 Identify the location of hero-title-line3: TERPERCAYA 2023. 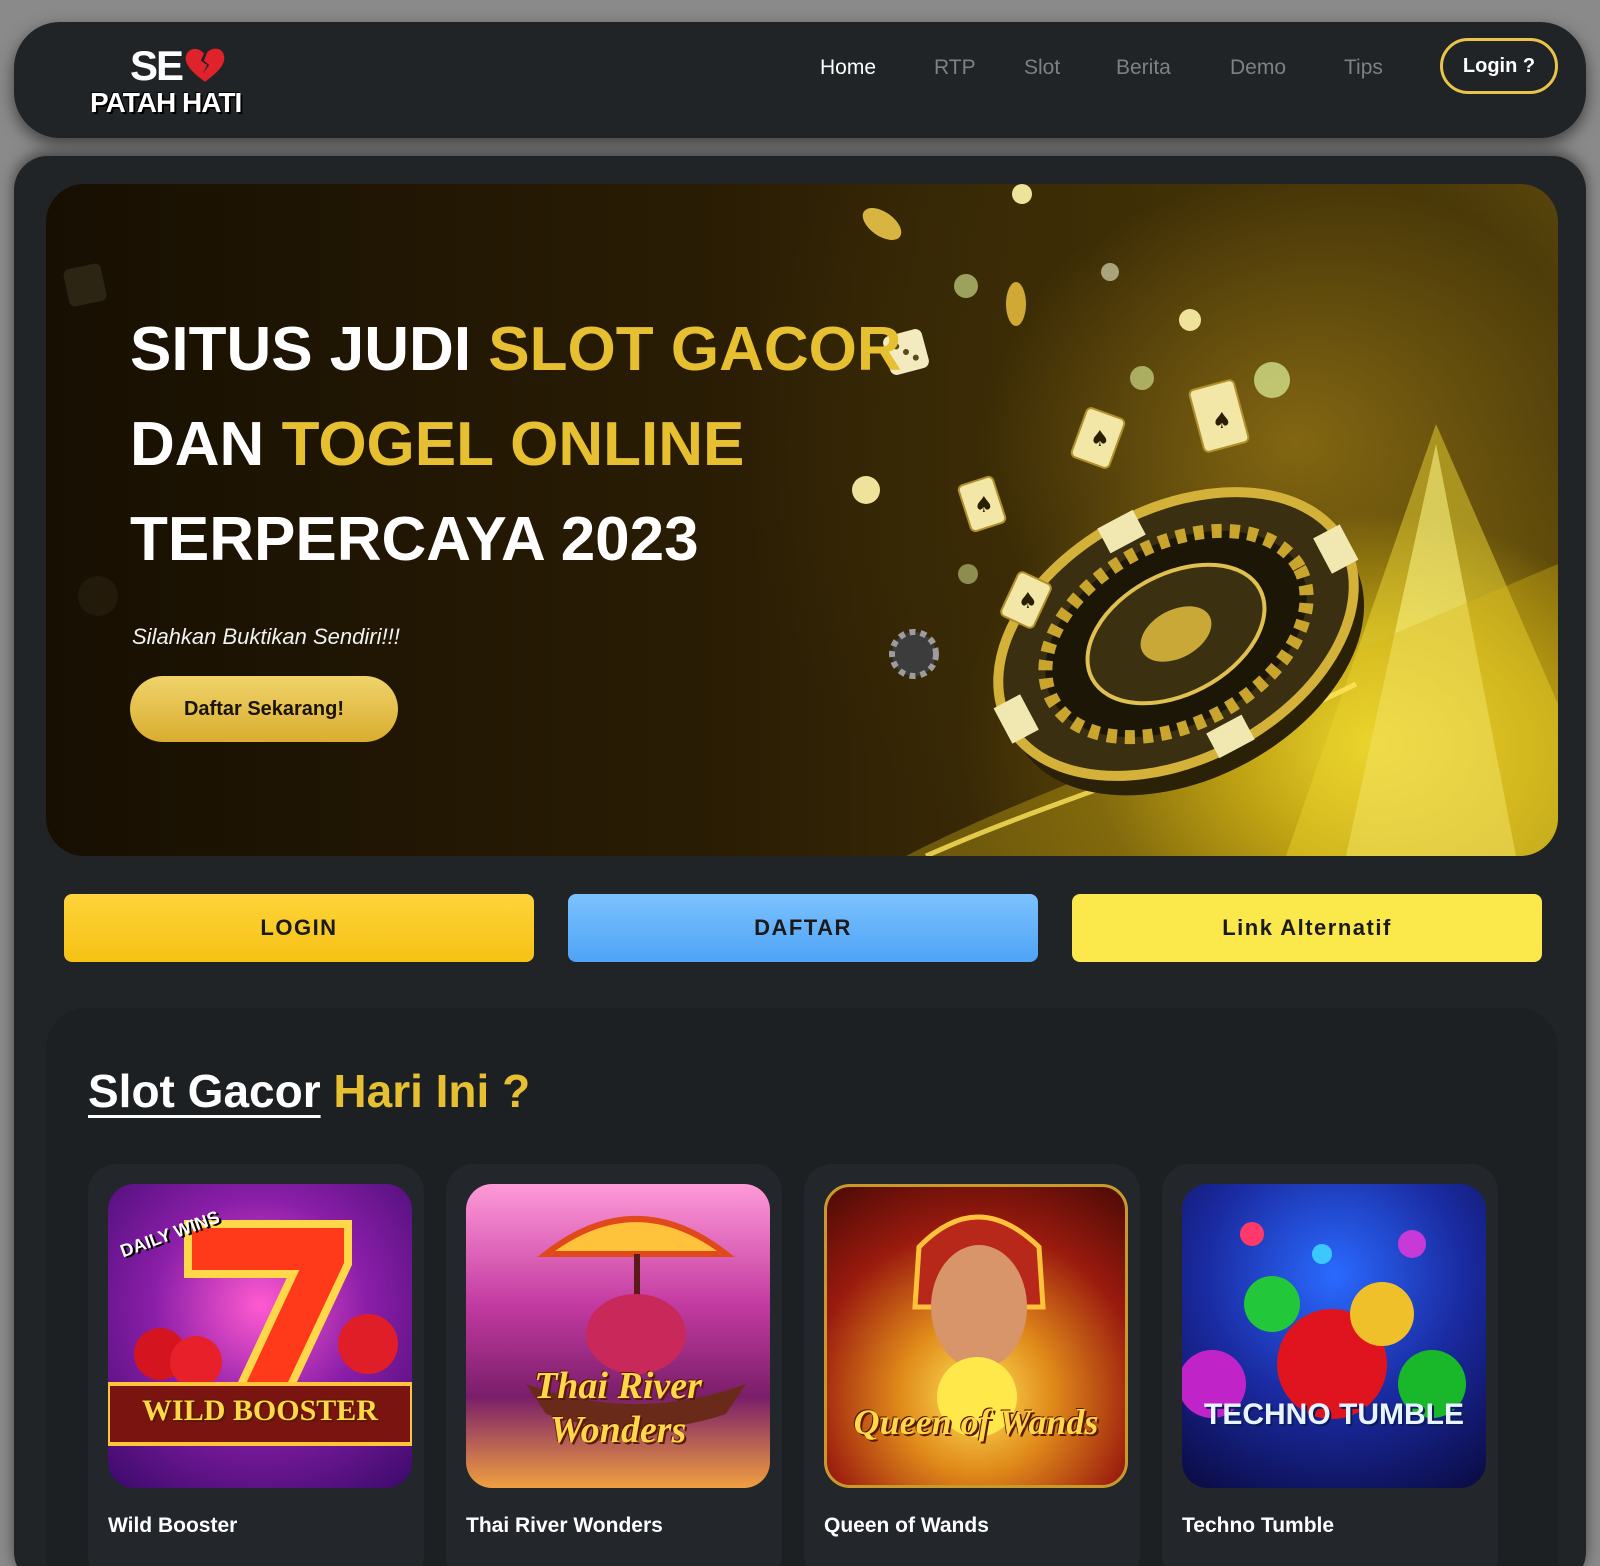
(414, 539).